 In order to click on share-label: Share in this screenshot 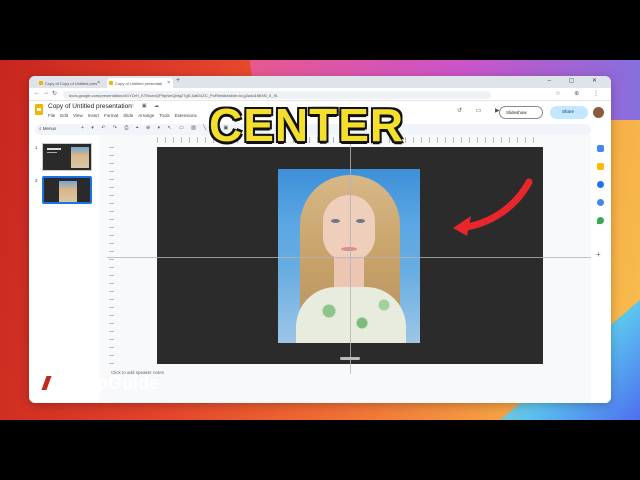, I will do `click(568, 111)`.